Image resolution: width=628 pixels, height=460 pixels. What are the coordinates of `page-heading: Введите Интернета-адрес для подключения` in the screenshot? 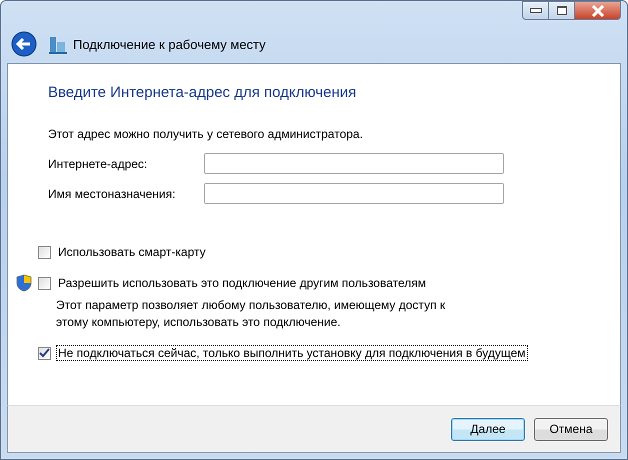 It's located at (203, 92).